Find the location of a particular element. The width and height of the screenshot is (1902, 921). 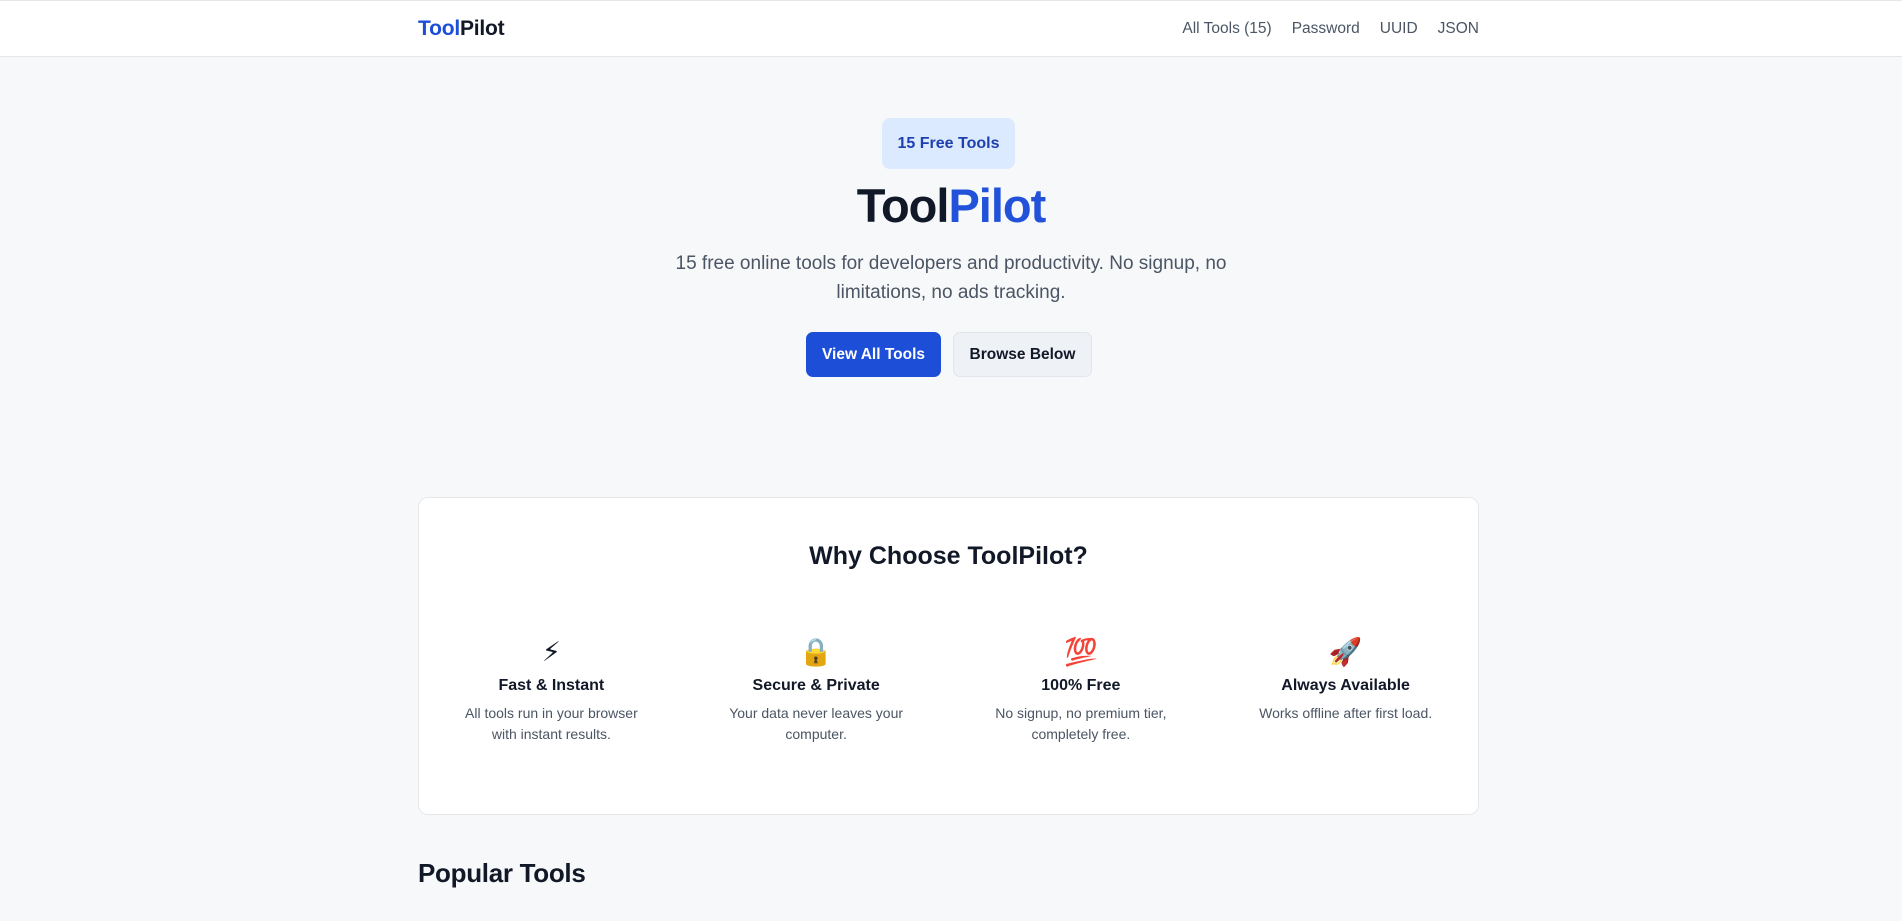

why-choose-title: Why Choose ToolPilot? is located at coordinates (948, 556).